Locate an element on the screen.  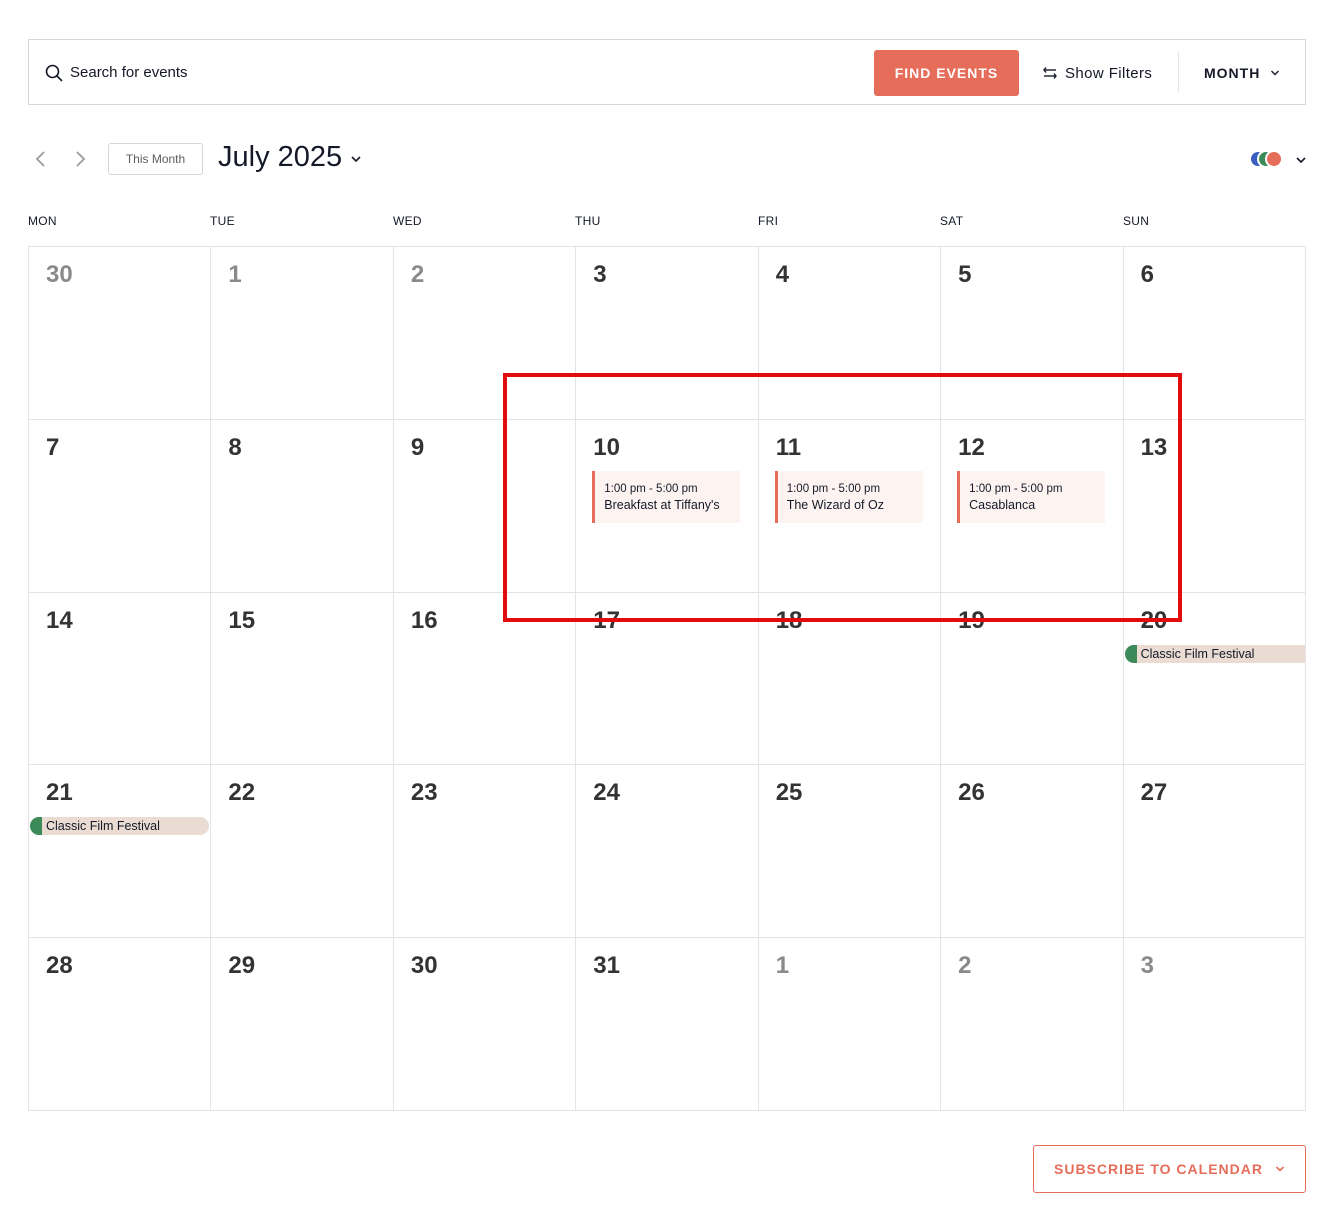
this-month-button: This Month is located at coordinates (155, 159).